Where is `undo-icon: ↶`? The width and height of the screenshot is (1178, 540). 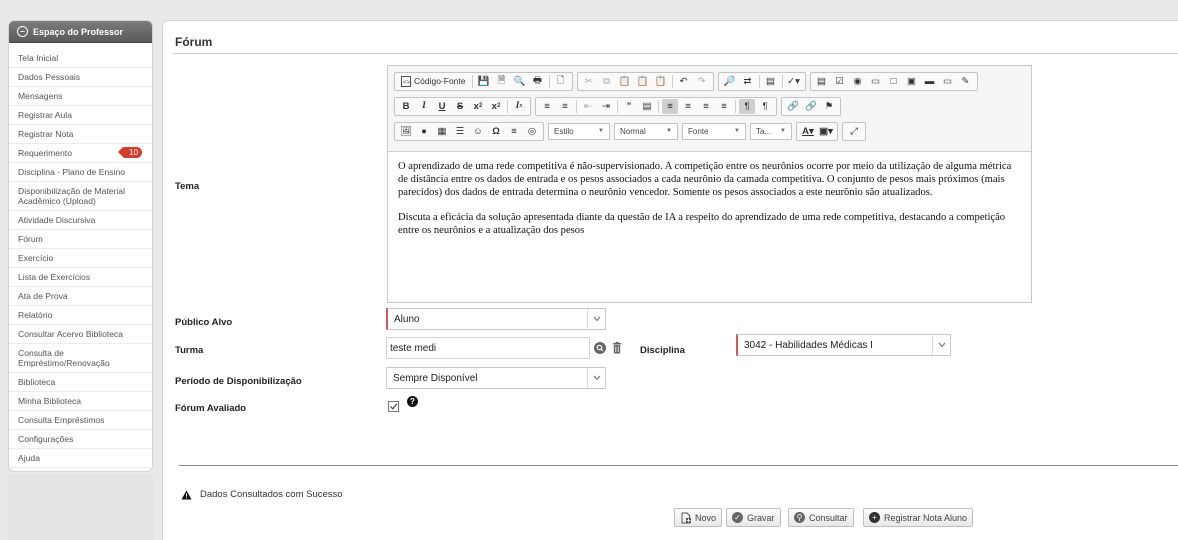 undo-icon: ↶ is located at coordinates (684, 81).